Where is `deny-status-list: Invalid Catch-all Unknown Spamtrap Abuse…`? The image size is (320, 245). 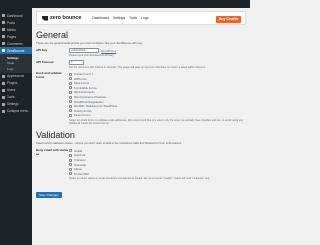 deny-status-list: Invalid Catch-all Unknown Spamtrap Abuse… is located at coordinates (157, 163).